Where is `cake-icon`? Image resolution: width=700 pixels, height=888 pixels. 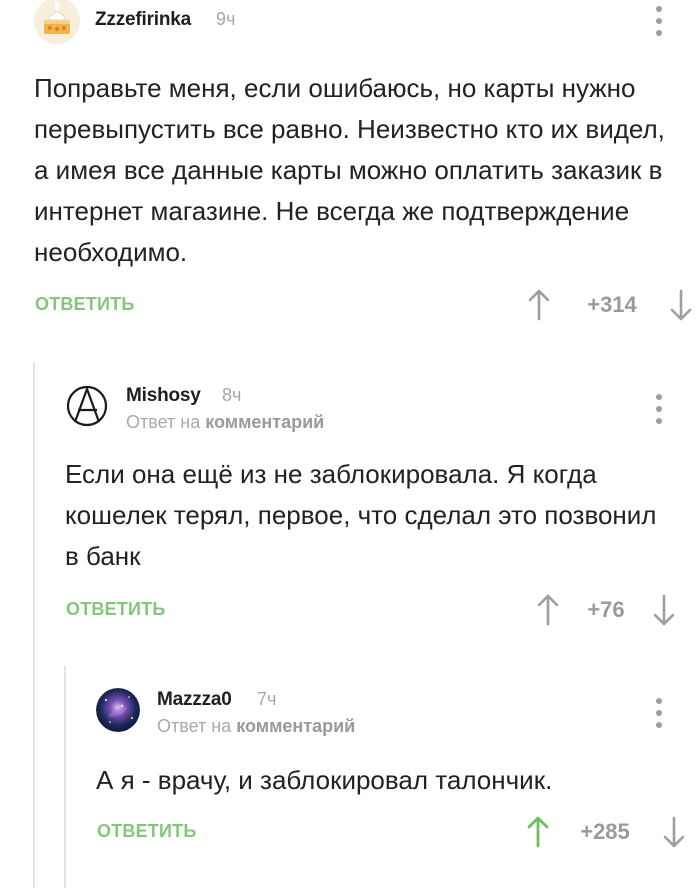
cake-icon is located at coordinates (57, 22).